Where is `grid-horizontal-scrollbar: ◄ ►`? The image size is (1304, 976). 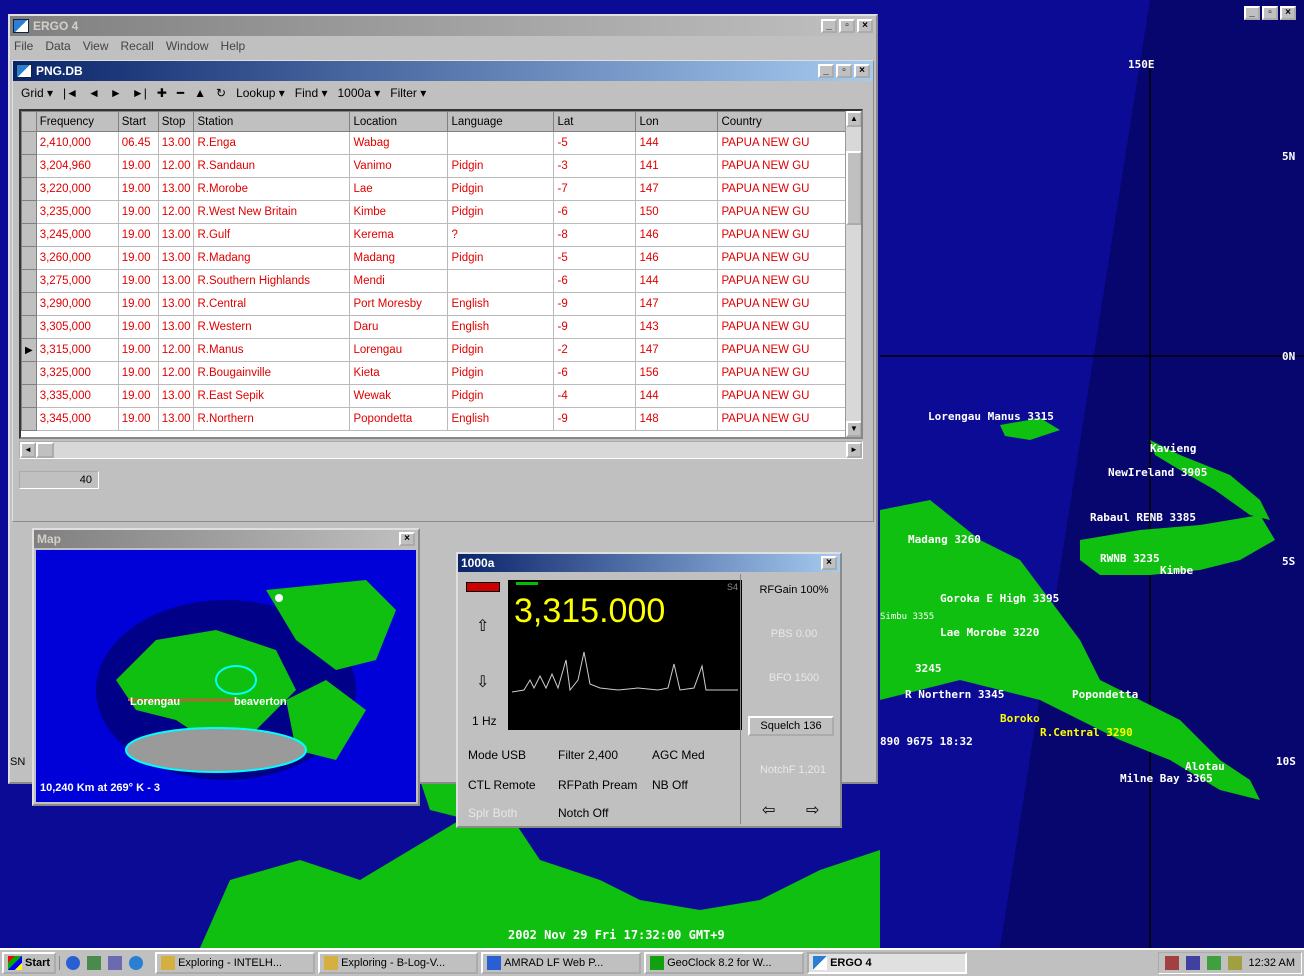 grid-horizontal-scrollbar: ◄ ► is located at coordinates (441, 450).